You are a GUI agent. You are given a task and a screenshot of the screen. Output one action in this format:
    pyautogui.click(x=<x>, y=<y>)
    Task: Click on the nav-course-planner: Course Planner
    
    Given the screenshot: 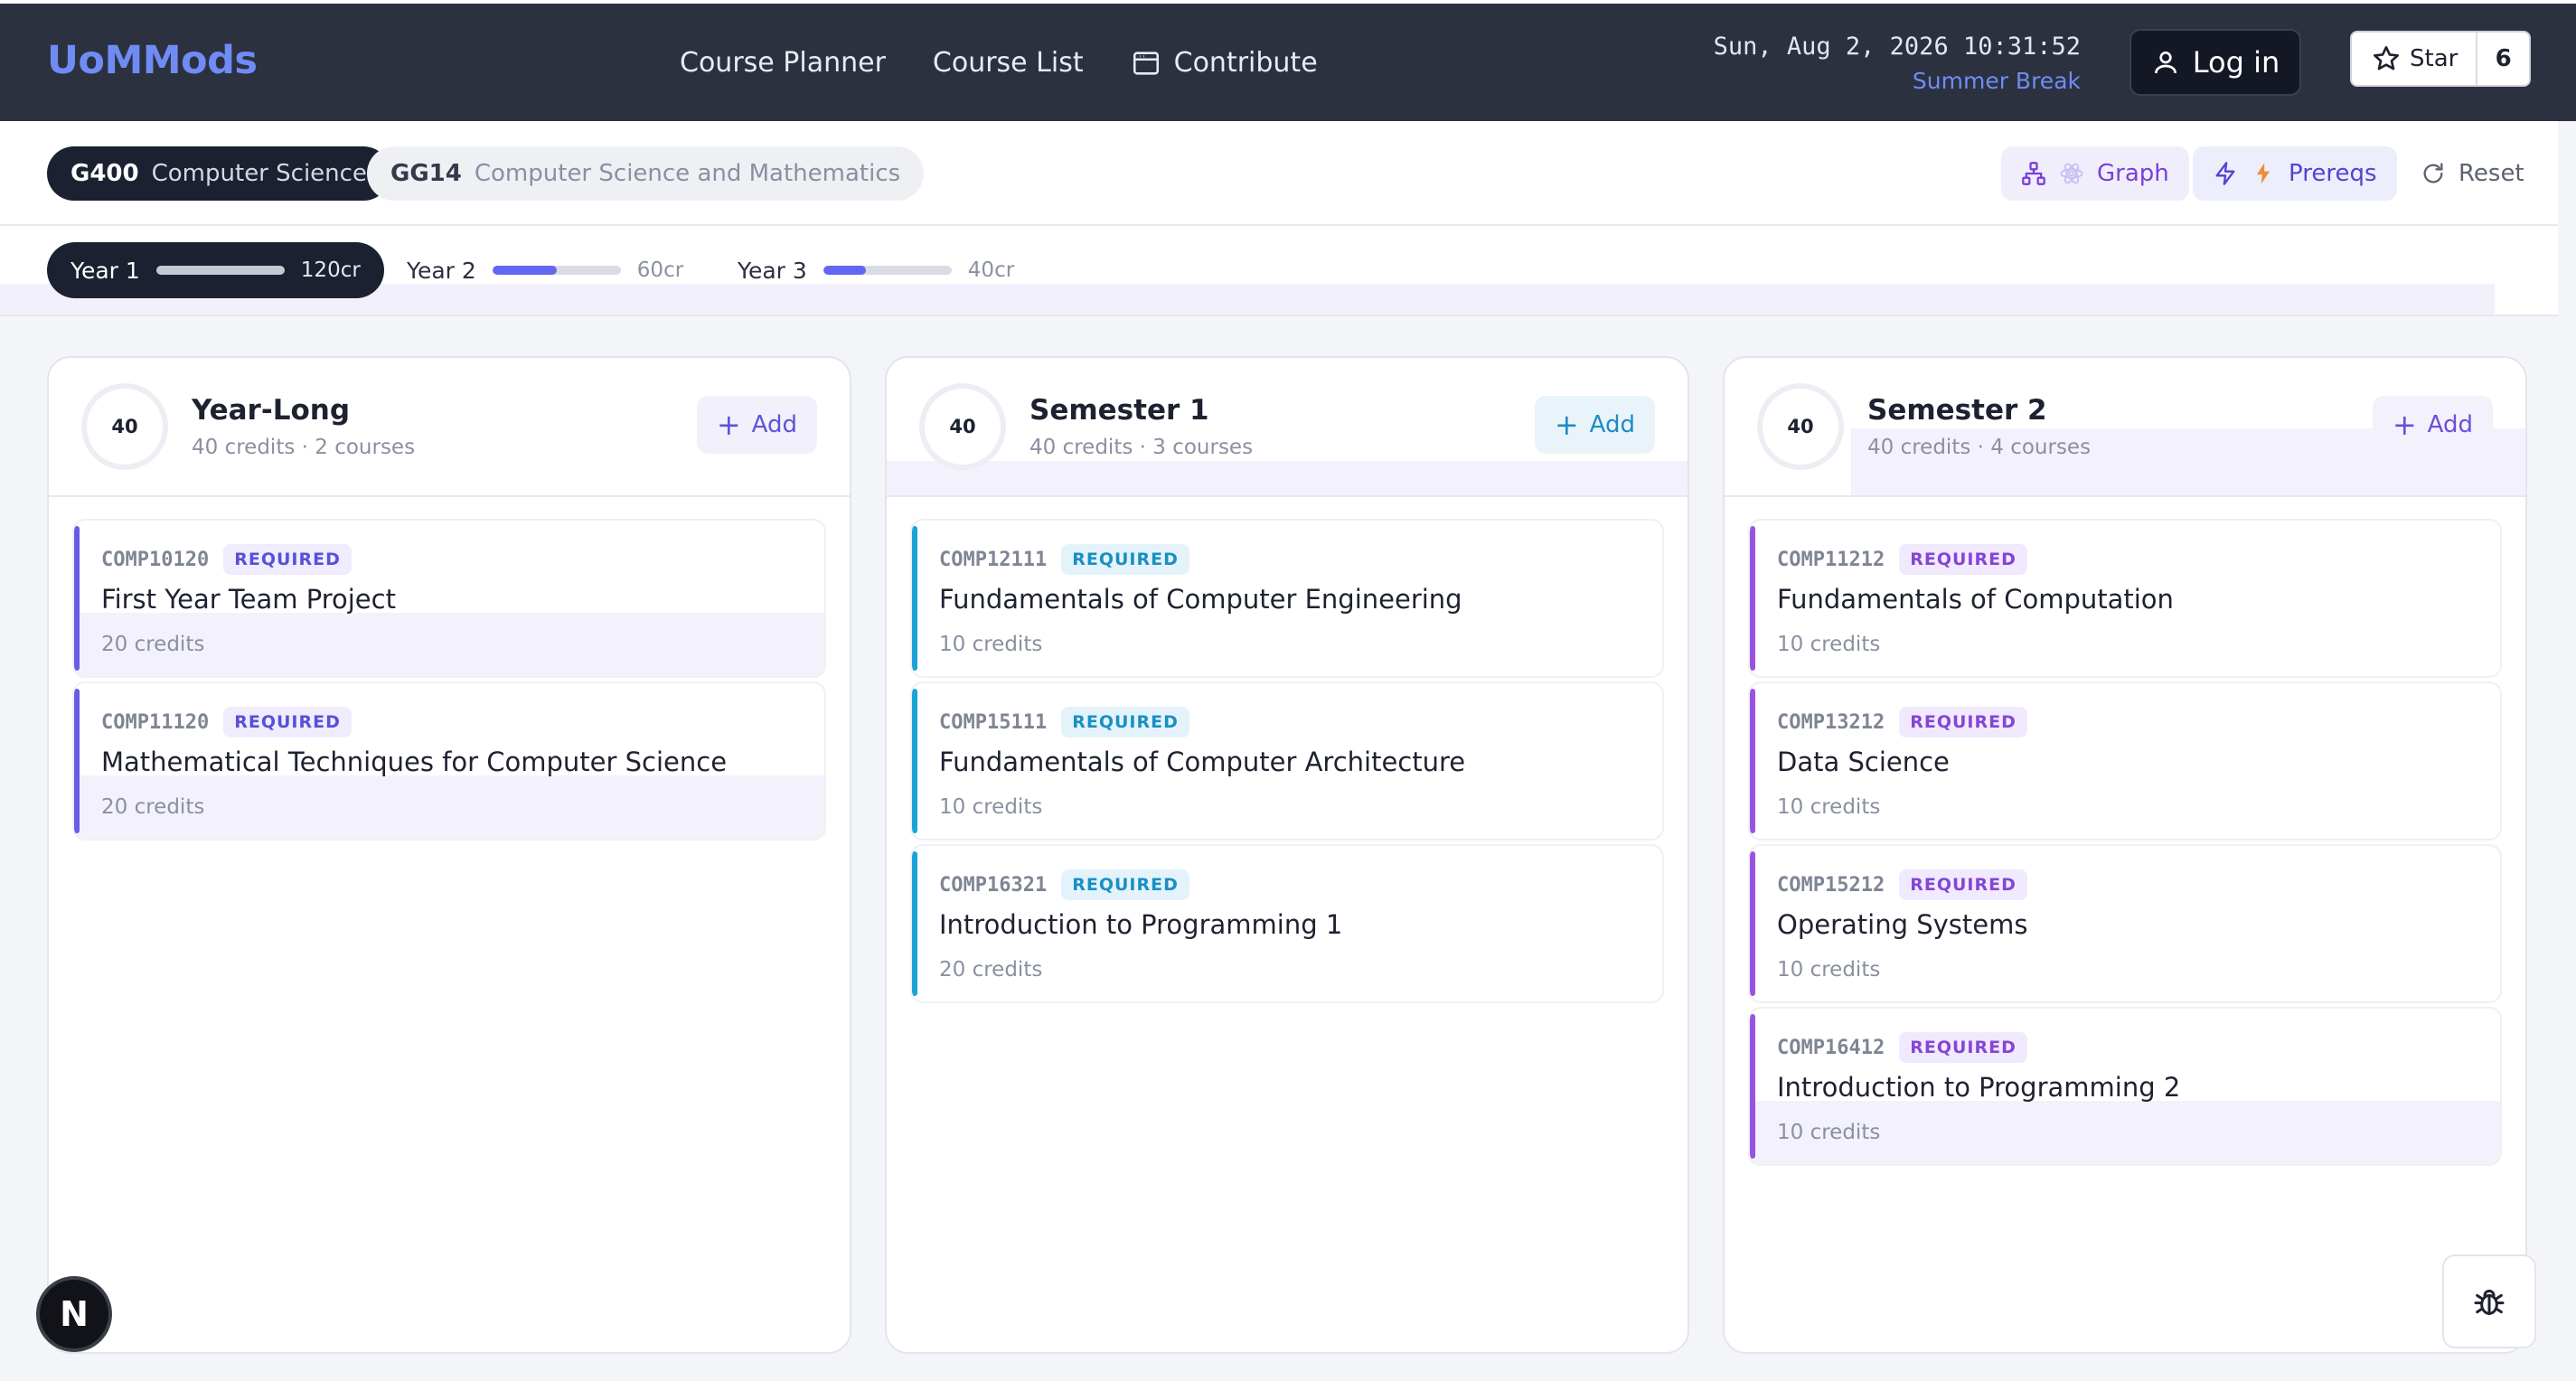 What is the action you would take?
    pyautogui.click(x=783, y=63)
    